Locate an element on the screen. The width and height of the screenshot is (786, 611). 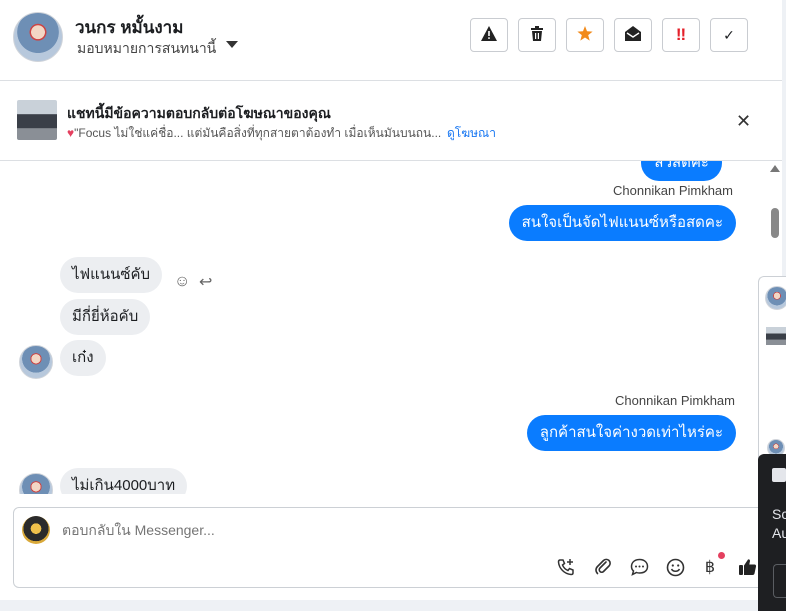
saved-replies-icon is located at coordinates (639, 567).